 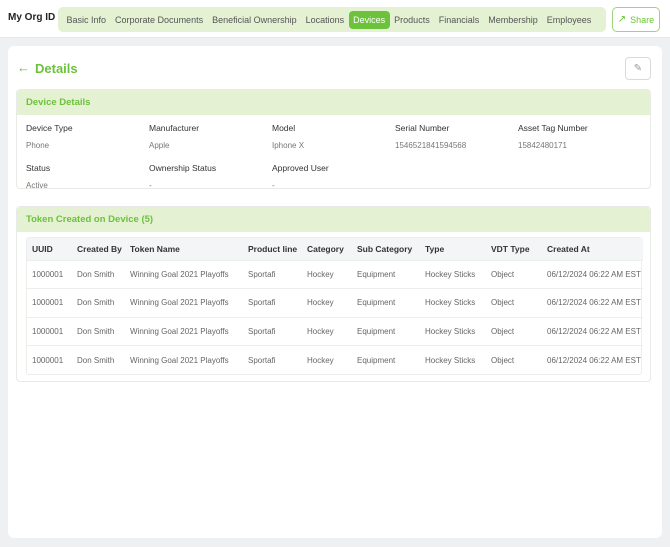 What do you see at coordinates (56, 68) in the screenshot?
I see `page-title: Details` at bounding box center [56, 68].